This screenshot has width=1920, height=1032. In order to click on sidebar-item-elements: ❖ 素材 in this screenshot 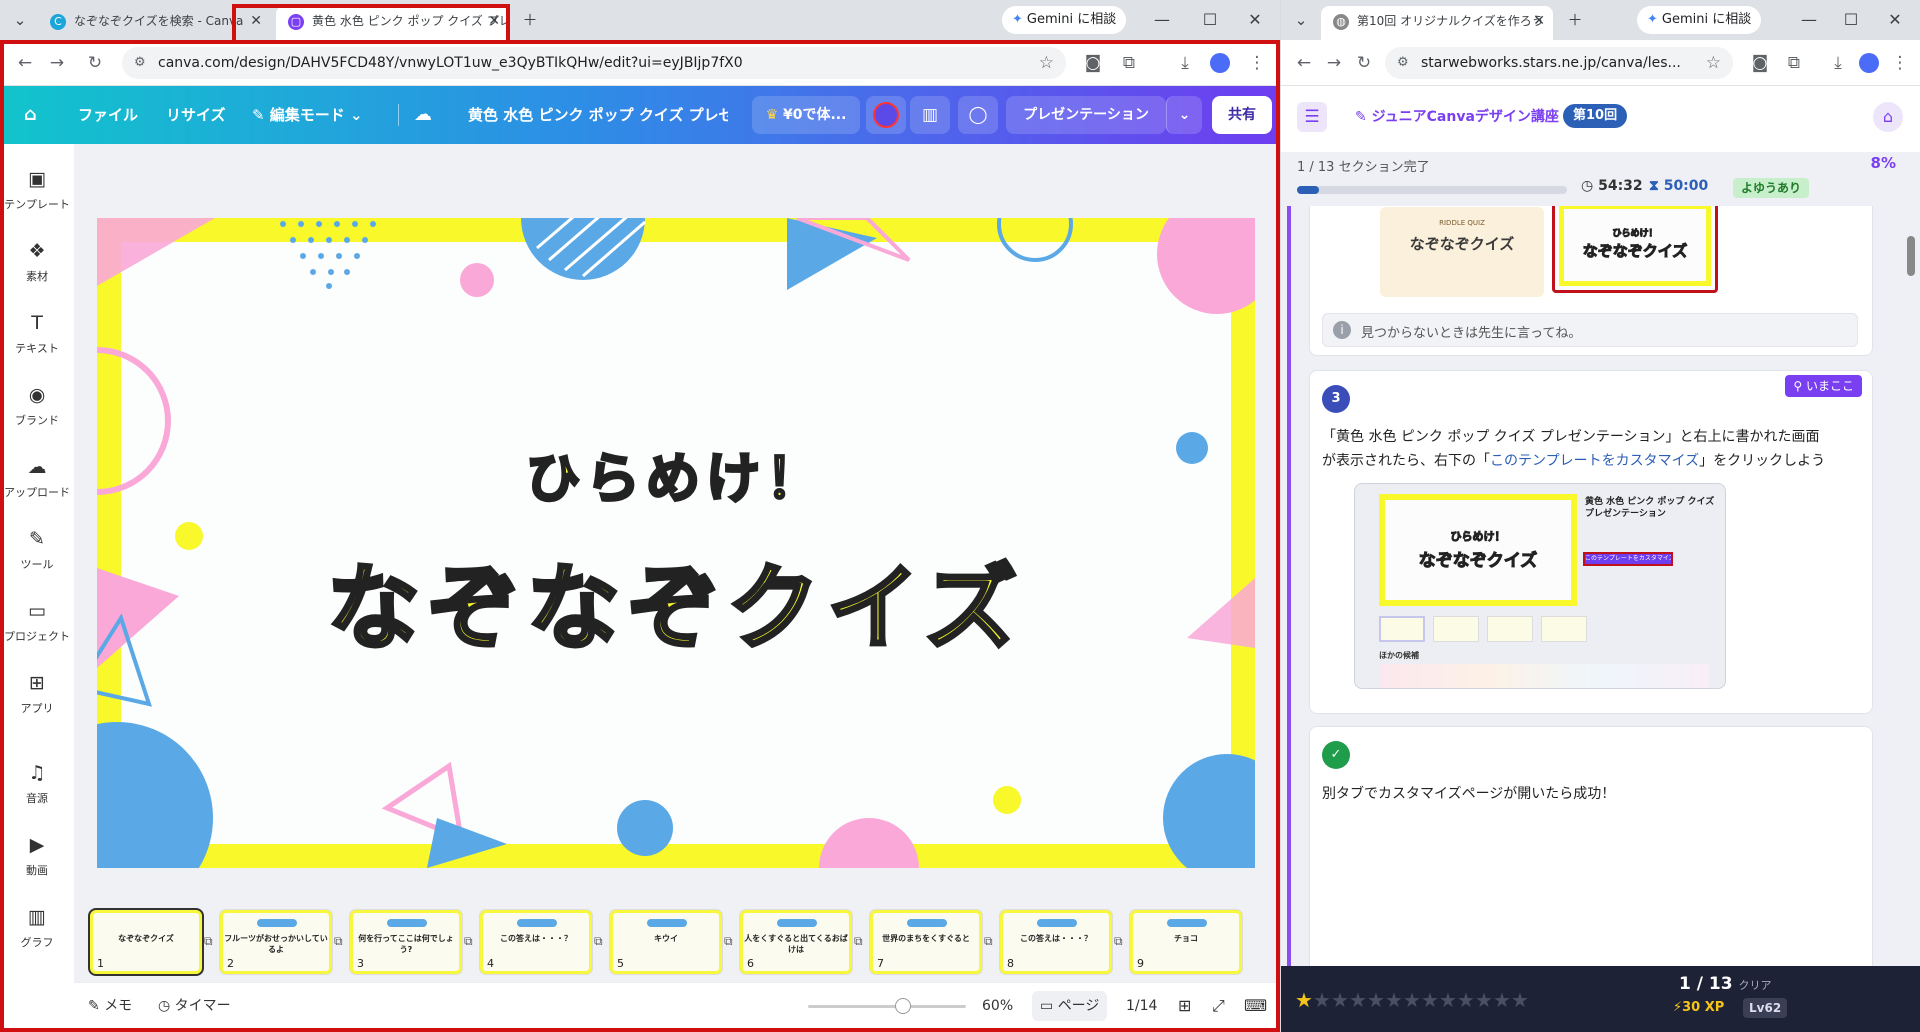, I will do `click(37, 261)`.